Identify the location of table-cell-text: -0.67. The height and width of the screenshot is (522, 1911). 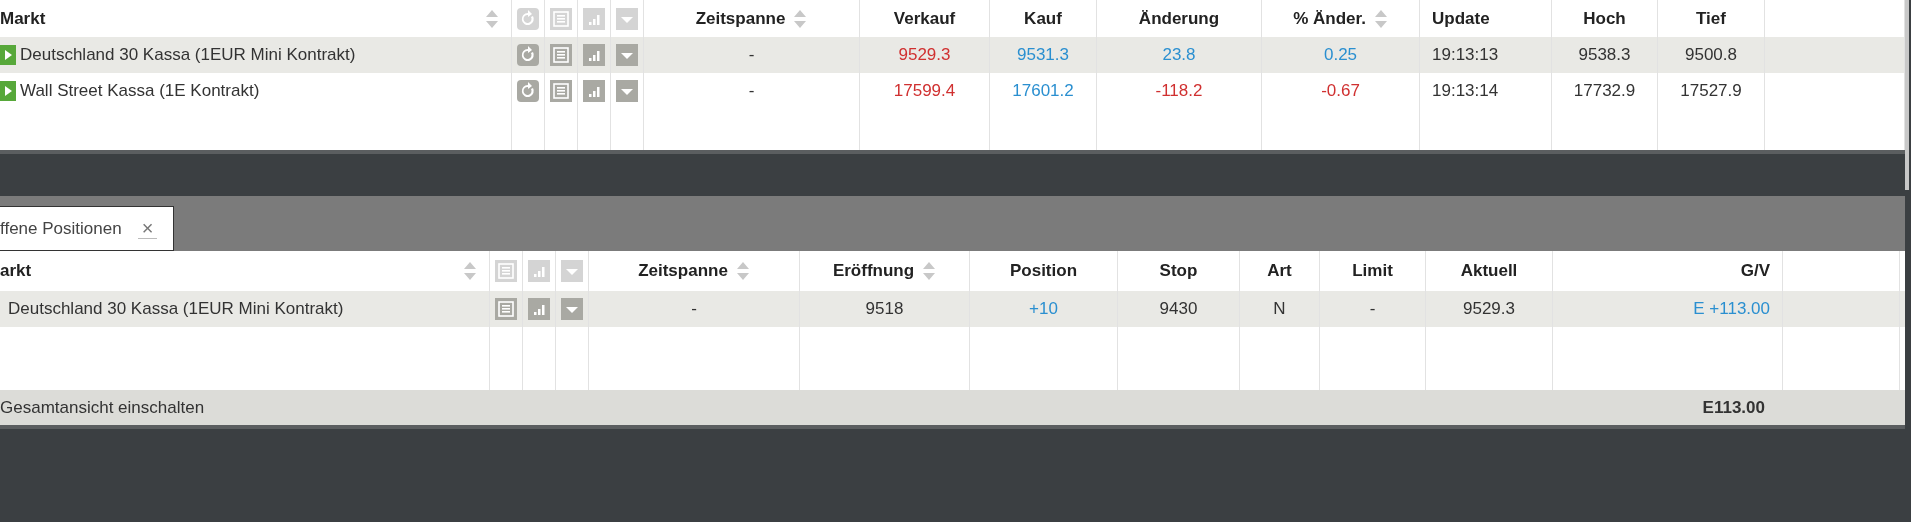
(1340, 91).